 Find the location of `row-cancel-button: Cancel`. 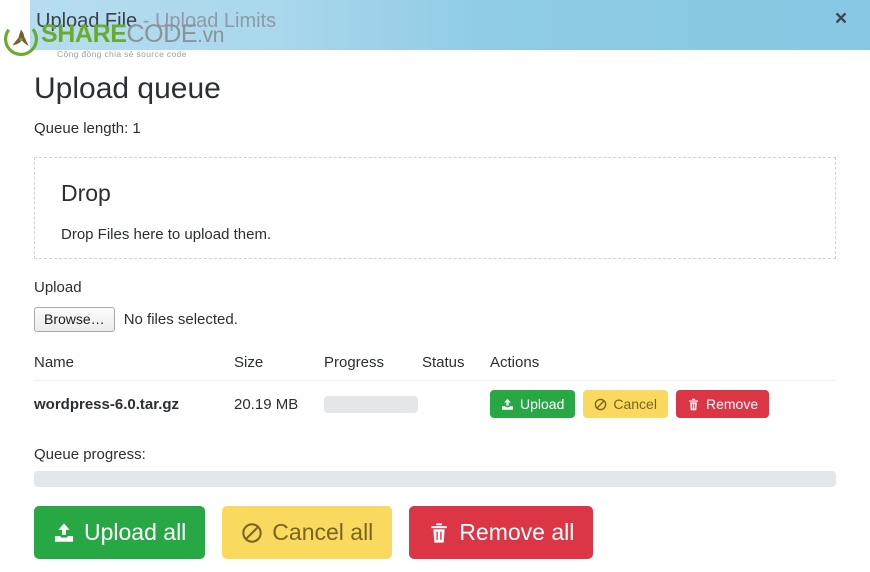

row-cancel-button: Cancel is located at coordinates (625, 404).